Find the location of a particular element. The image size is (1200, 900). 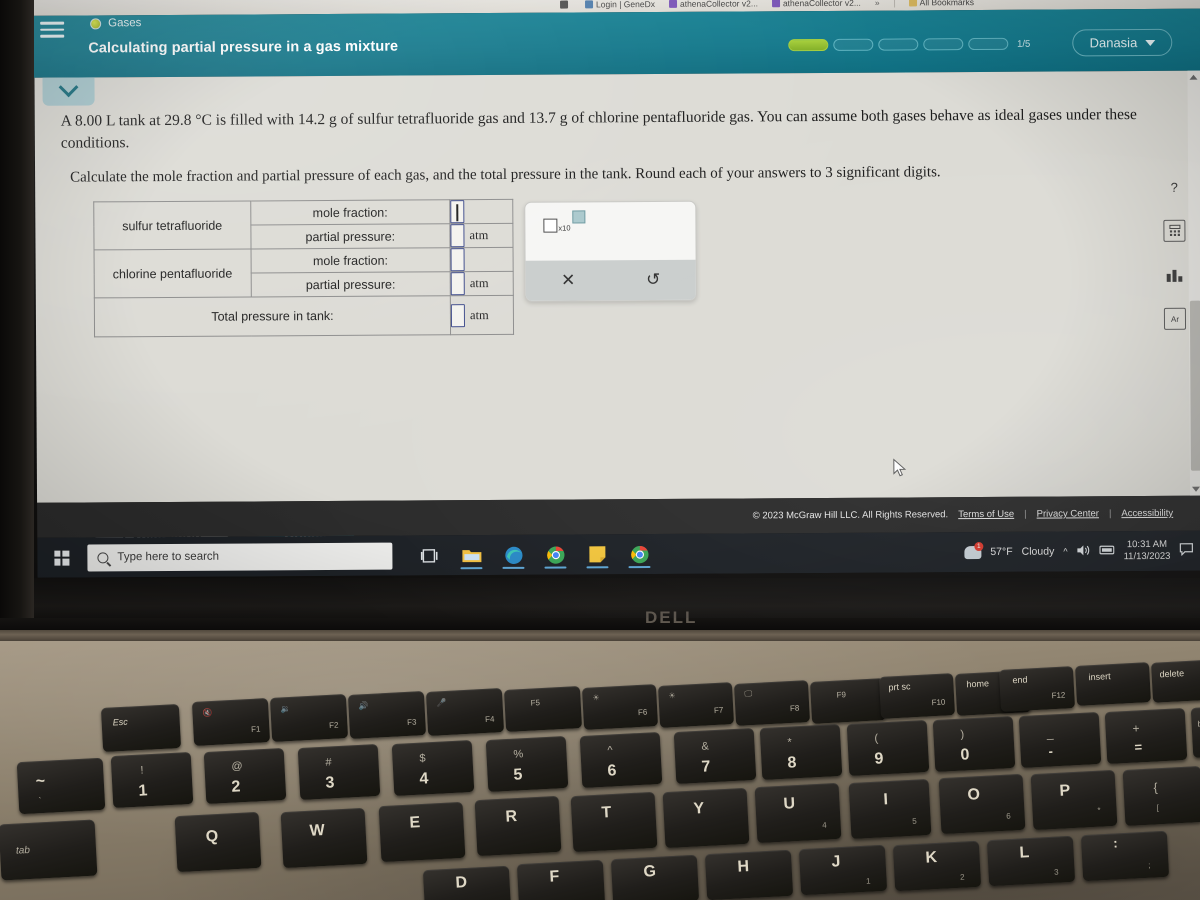

clear-button: ✕ is located at coordinates (568, 280).